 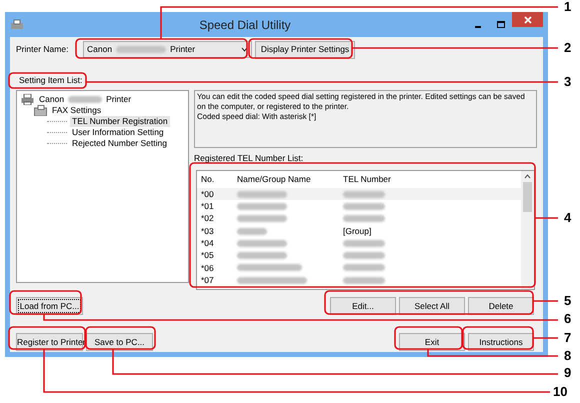 I want to click on table-row: *01, so click(x=359, y=206).